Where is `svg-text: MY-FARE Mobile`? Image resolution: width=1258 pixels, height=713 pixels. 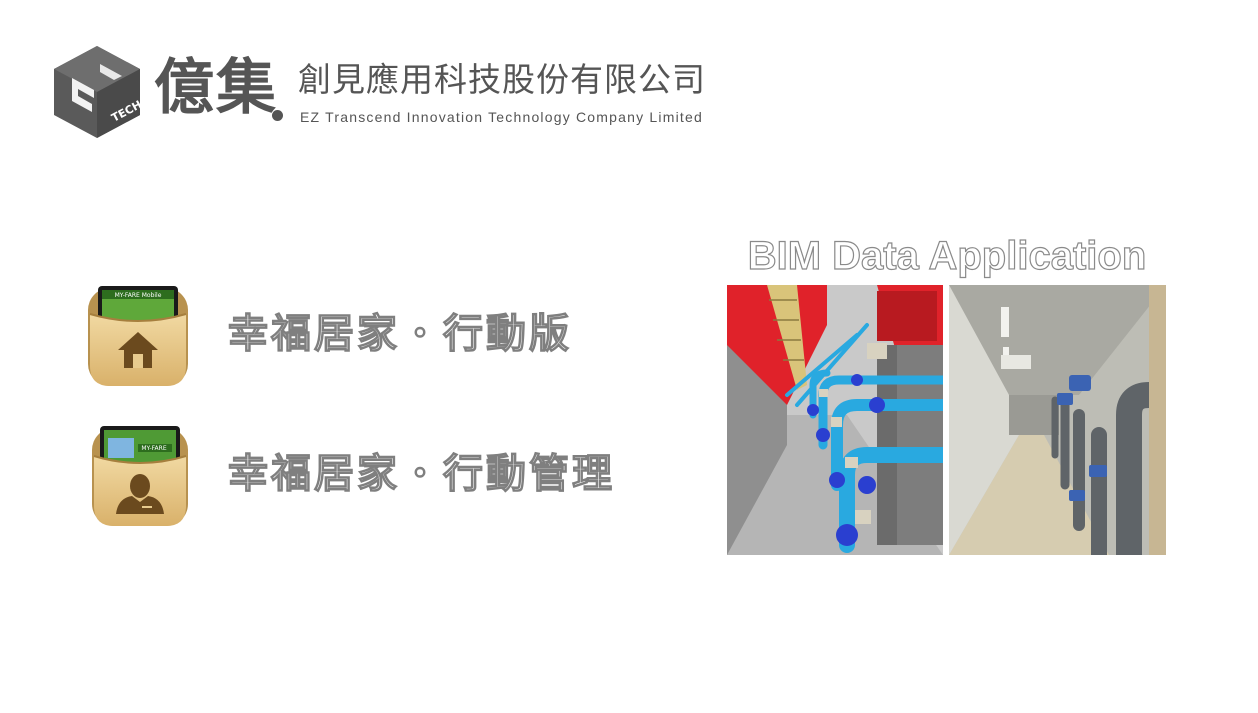 svg-text: MY-FARE Mobile is located at coordinates (138, 295).